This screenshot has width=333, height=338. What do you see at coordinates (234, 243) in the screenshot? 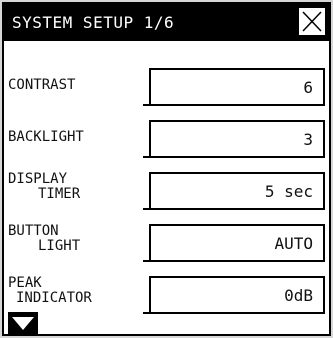
I see `button-light-value-field: AUTO` at bounding box center [234, 243].